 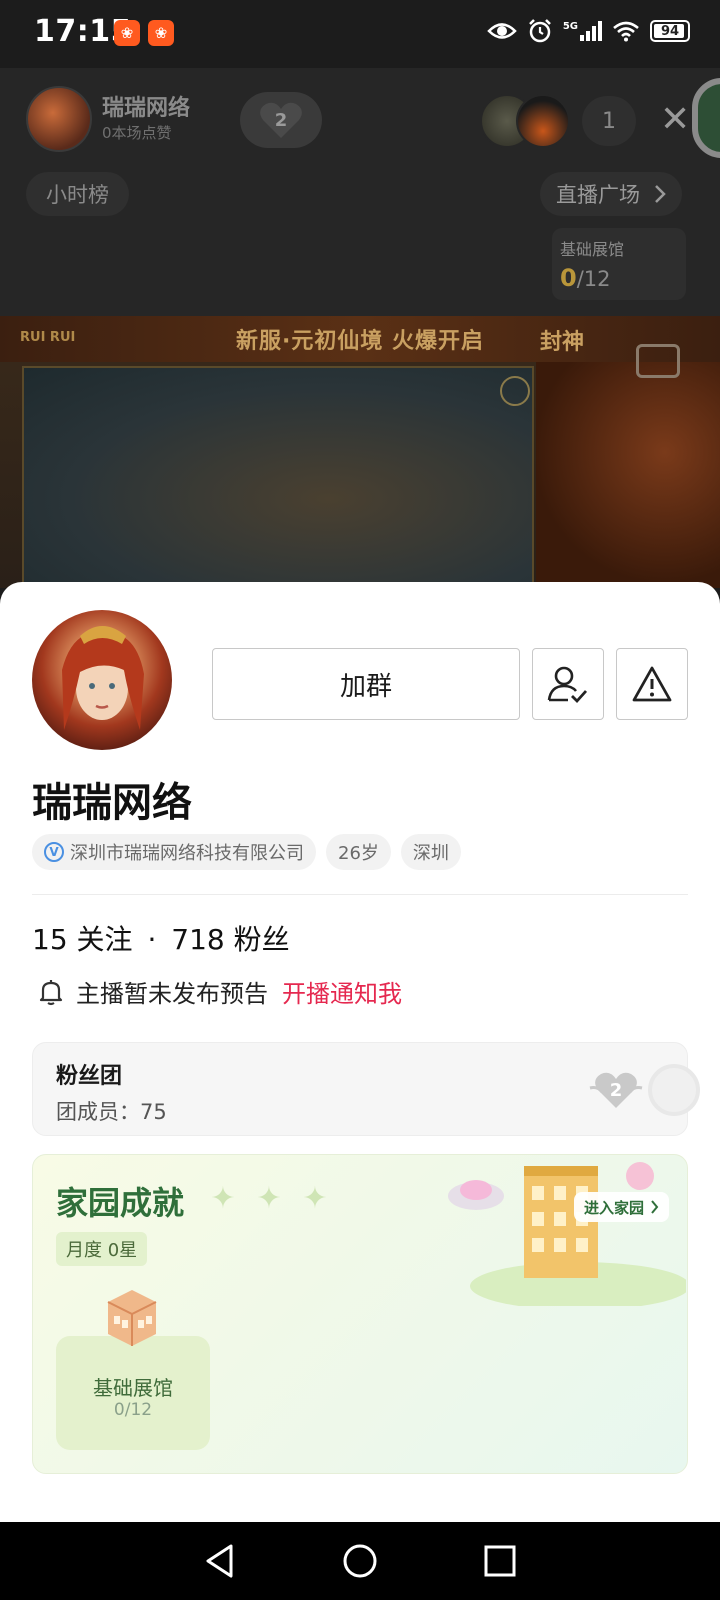 I want to click on hour-rank-button: 小时榜, so click(x=77, y=194).